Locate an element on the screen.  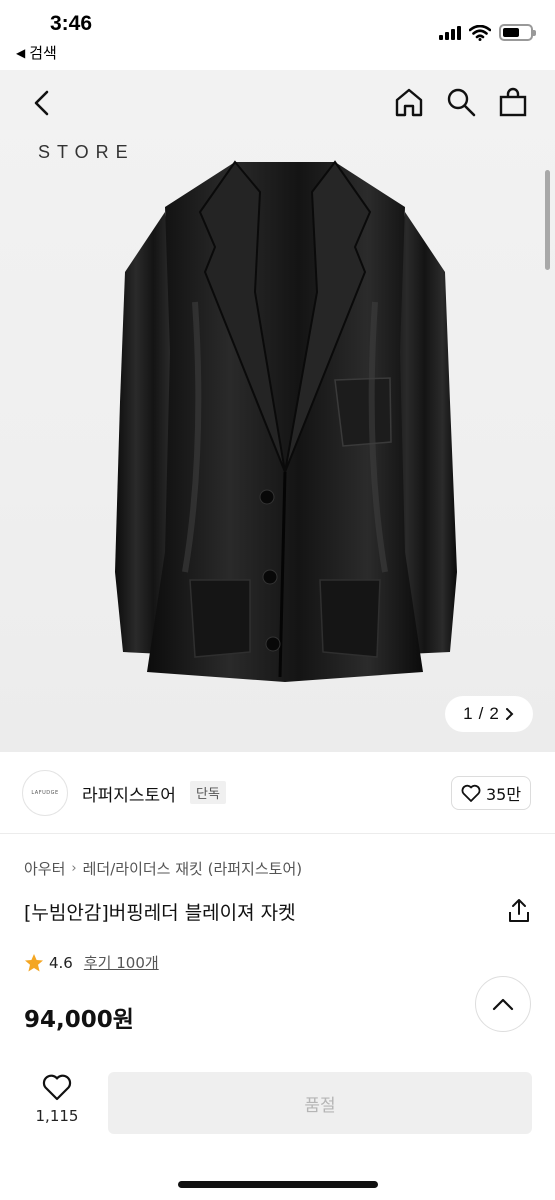
cellular-signal-icon is located at coordinates (450, 32).